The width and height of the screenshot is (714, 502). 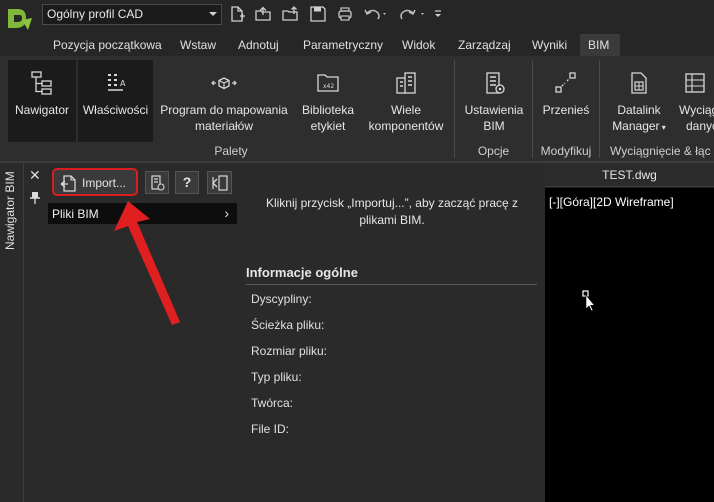 I want to click on collapse-panel-button, so click(x=219, y=182).